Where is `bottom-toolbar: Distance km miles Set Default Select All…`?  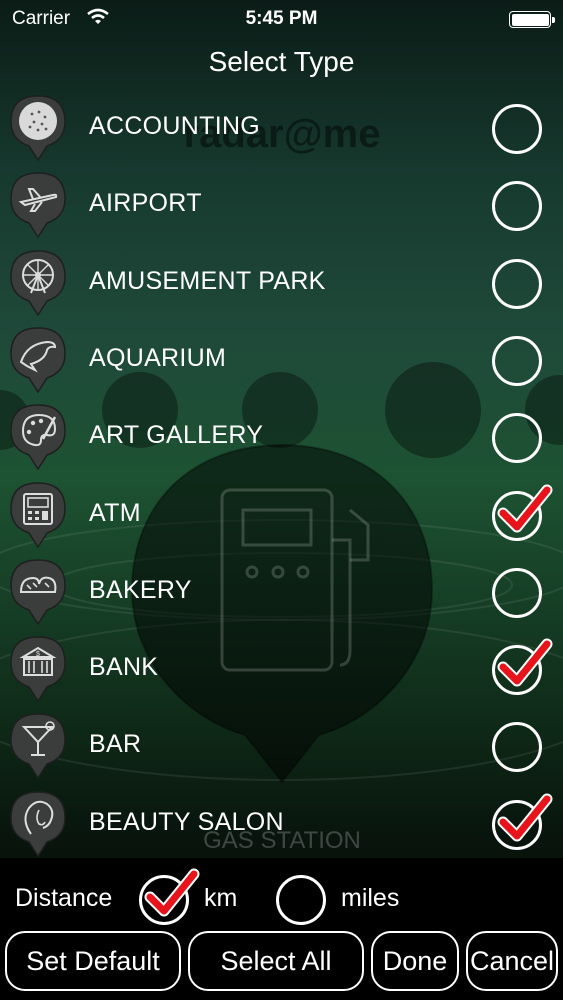
bottom-toolbar: Distance km miles Set Default Select All… is located at coordinates (281, 929).